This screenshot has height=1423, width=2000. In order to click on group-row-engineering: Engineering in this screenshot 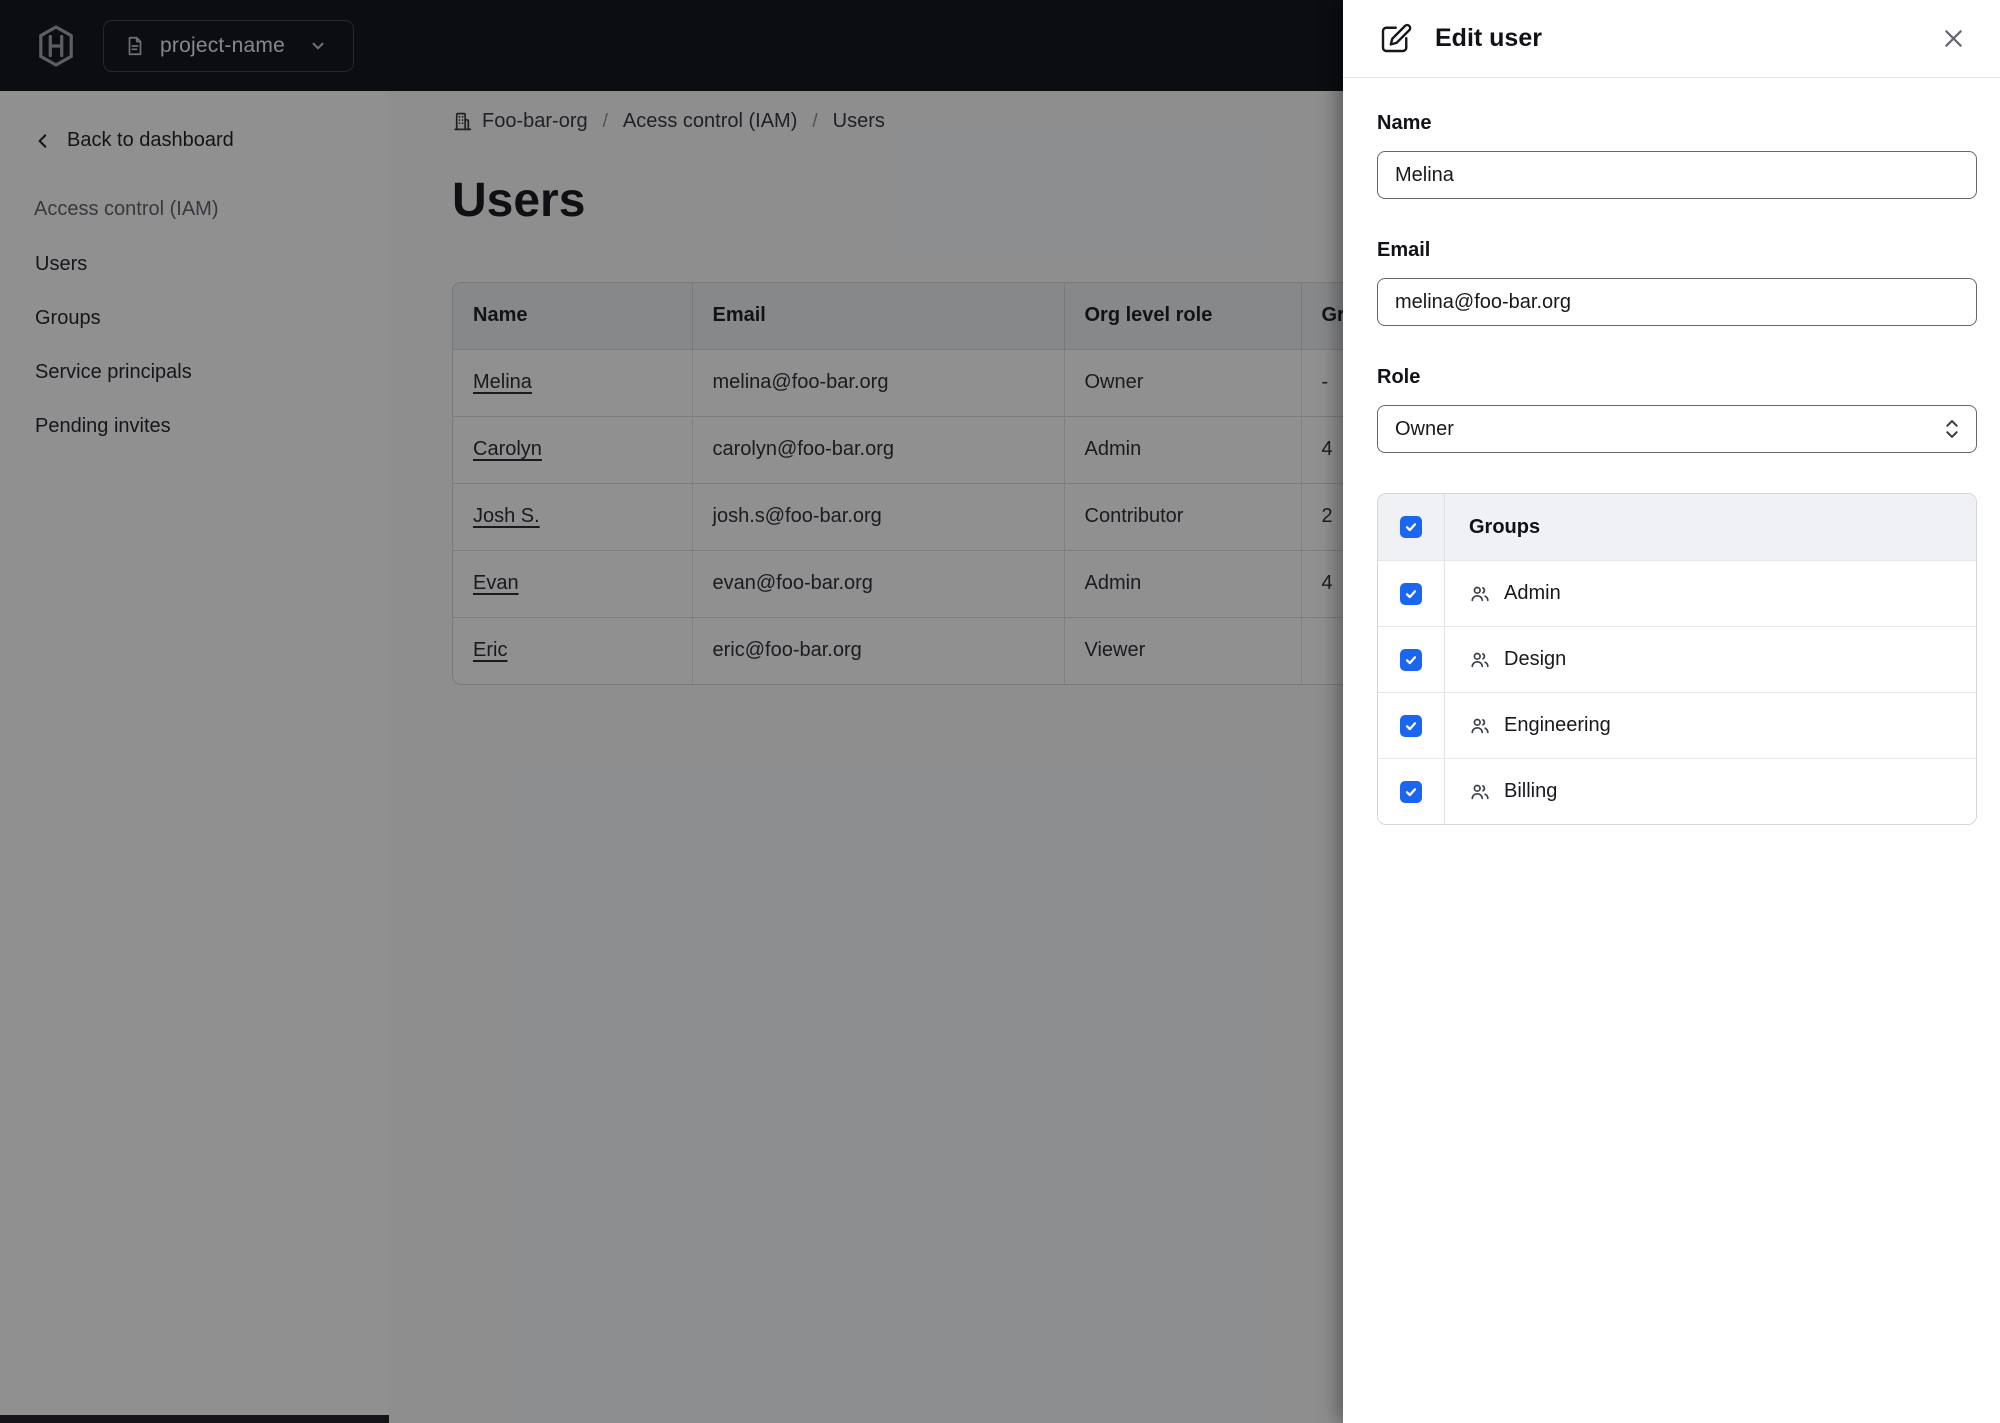, I will do `click(1677, 725)`.